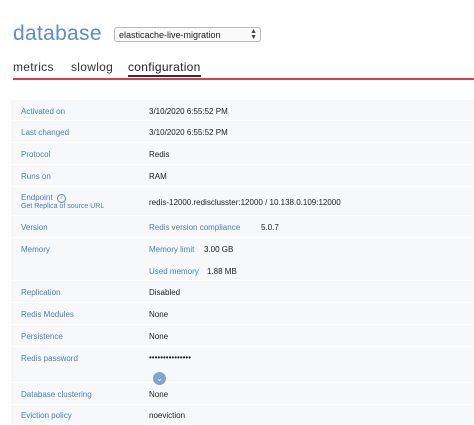 Image resolution: width=474 pixels, height=425 pixels. I want to click on memory-label: Memory, so click(35, 249).